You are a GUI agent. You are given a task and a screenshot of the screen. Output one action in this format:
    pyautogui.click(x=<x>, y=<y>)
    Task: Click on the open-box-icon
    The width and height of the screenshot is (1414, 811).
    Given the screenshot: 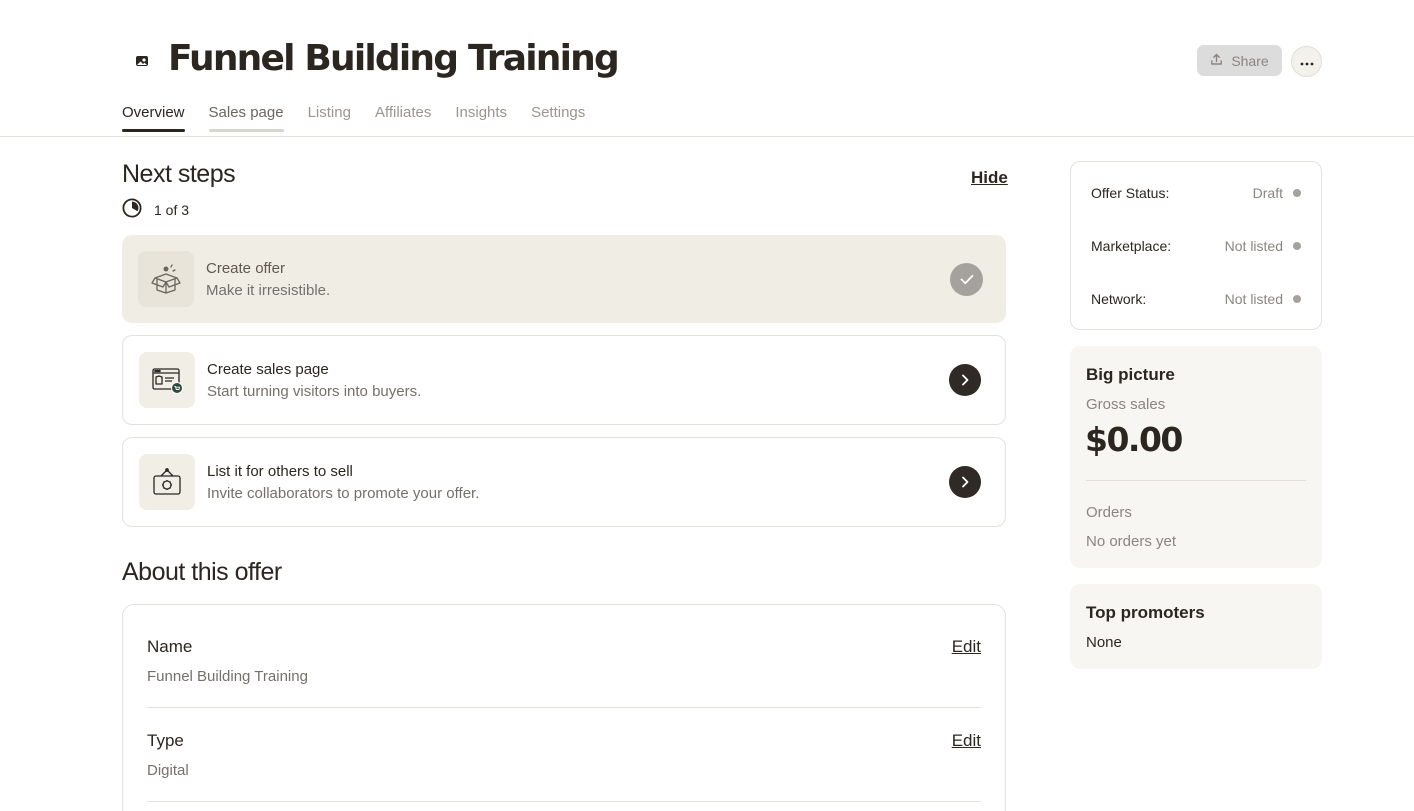 What is the action you would take?
    pyautogui.click(x=166, y=279)
    